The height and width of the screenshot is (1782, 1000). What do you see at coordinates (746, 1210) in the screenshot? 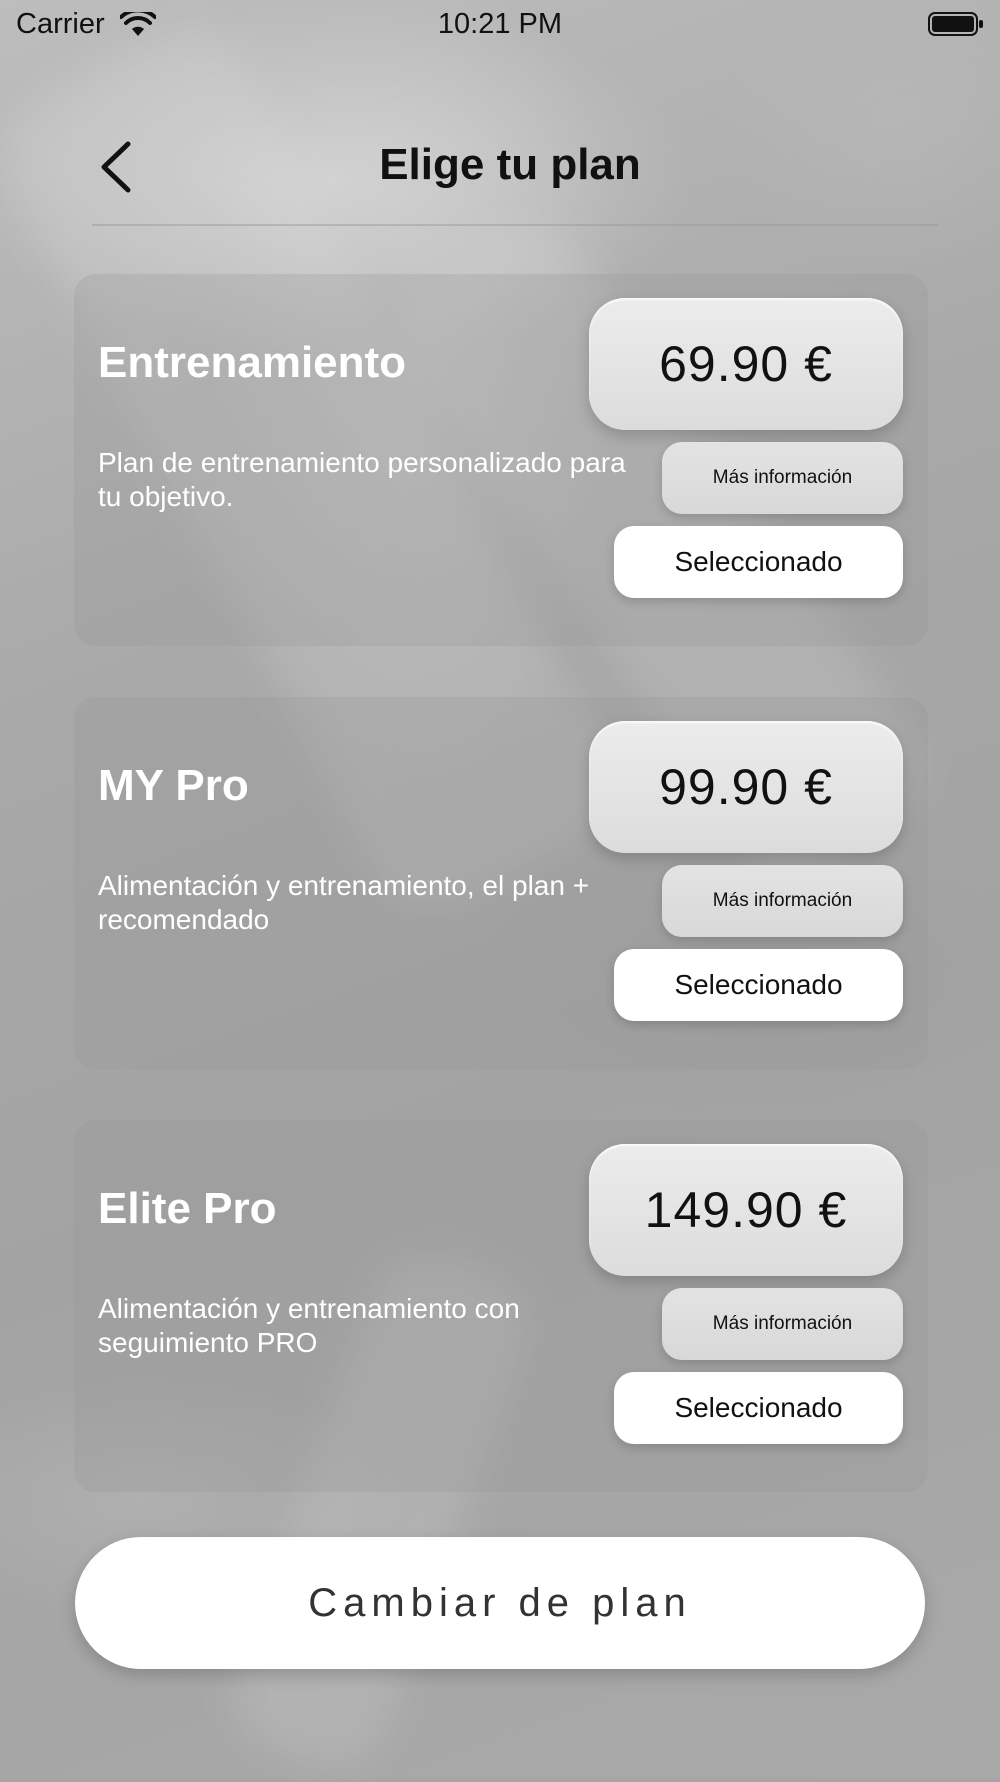
I see `plan-price: 149.90 €` at bounding box center [746, 1210].